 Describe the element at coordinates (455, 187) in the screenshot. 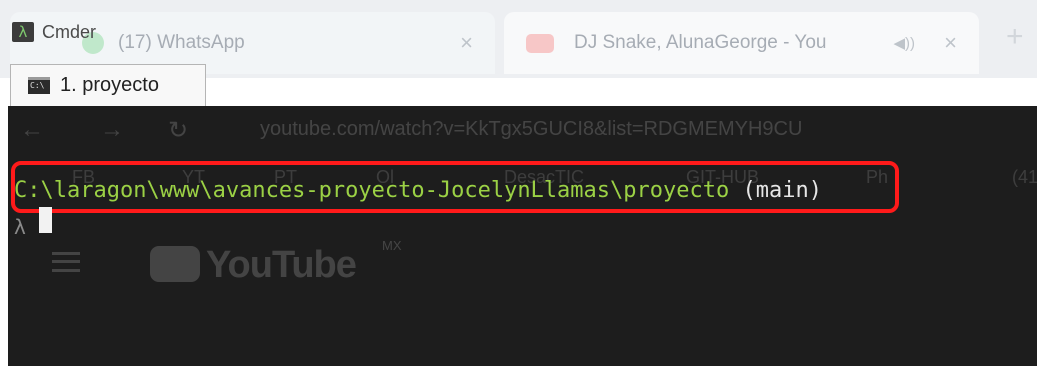

I see `path-highlight-annotation` at that location.